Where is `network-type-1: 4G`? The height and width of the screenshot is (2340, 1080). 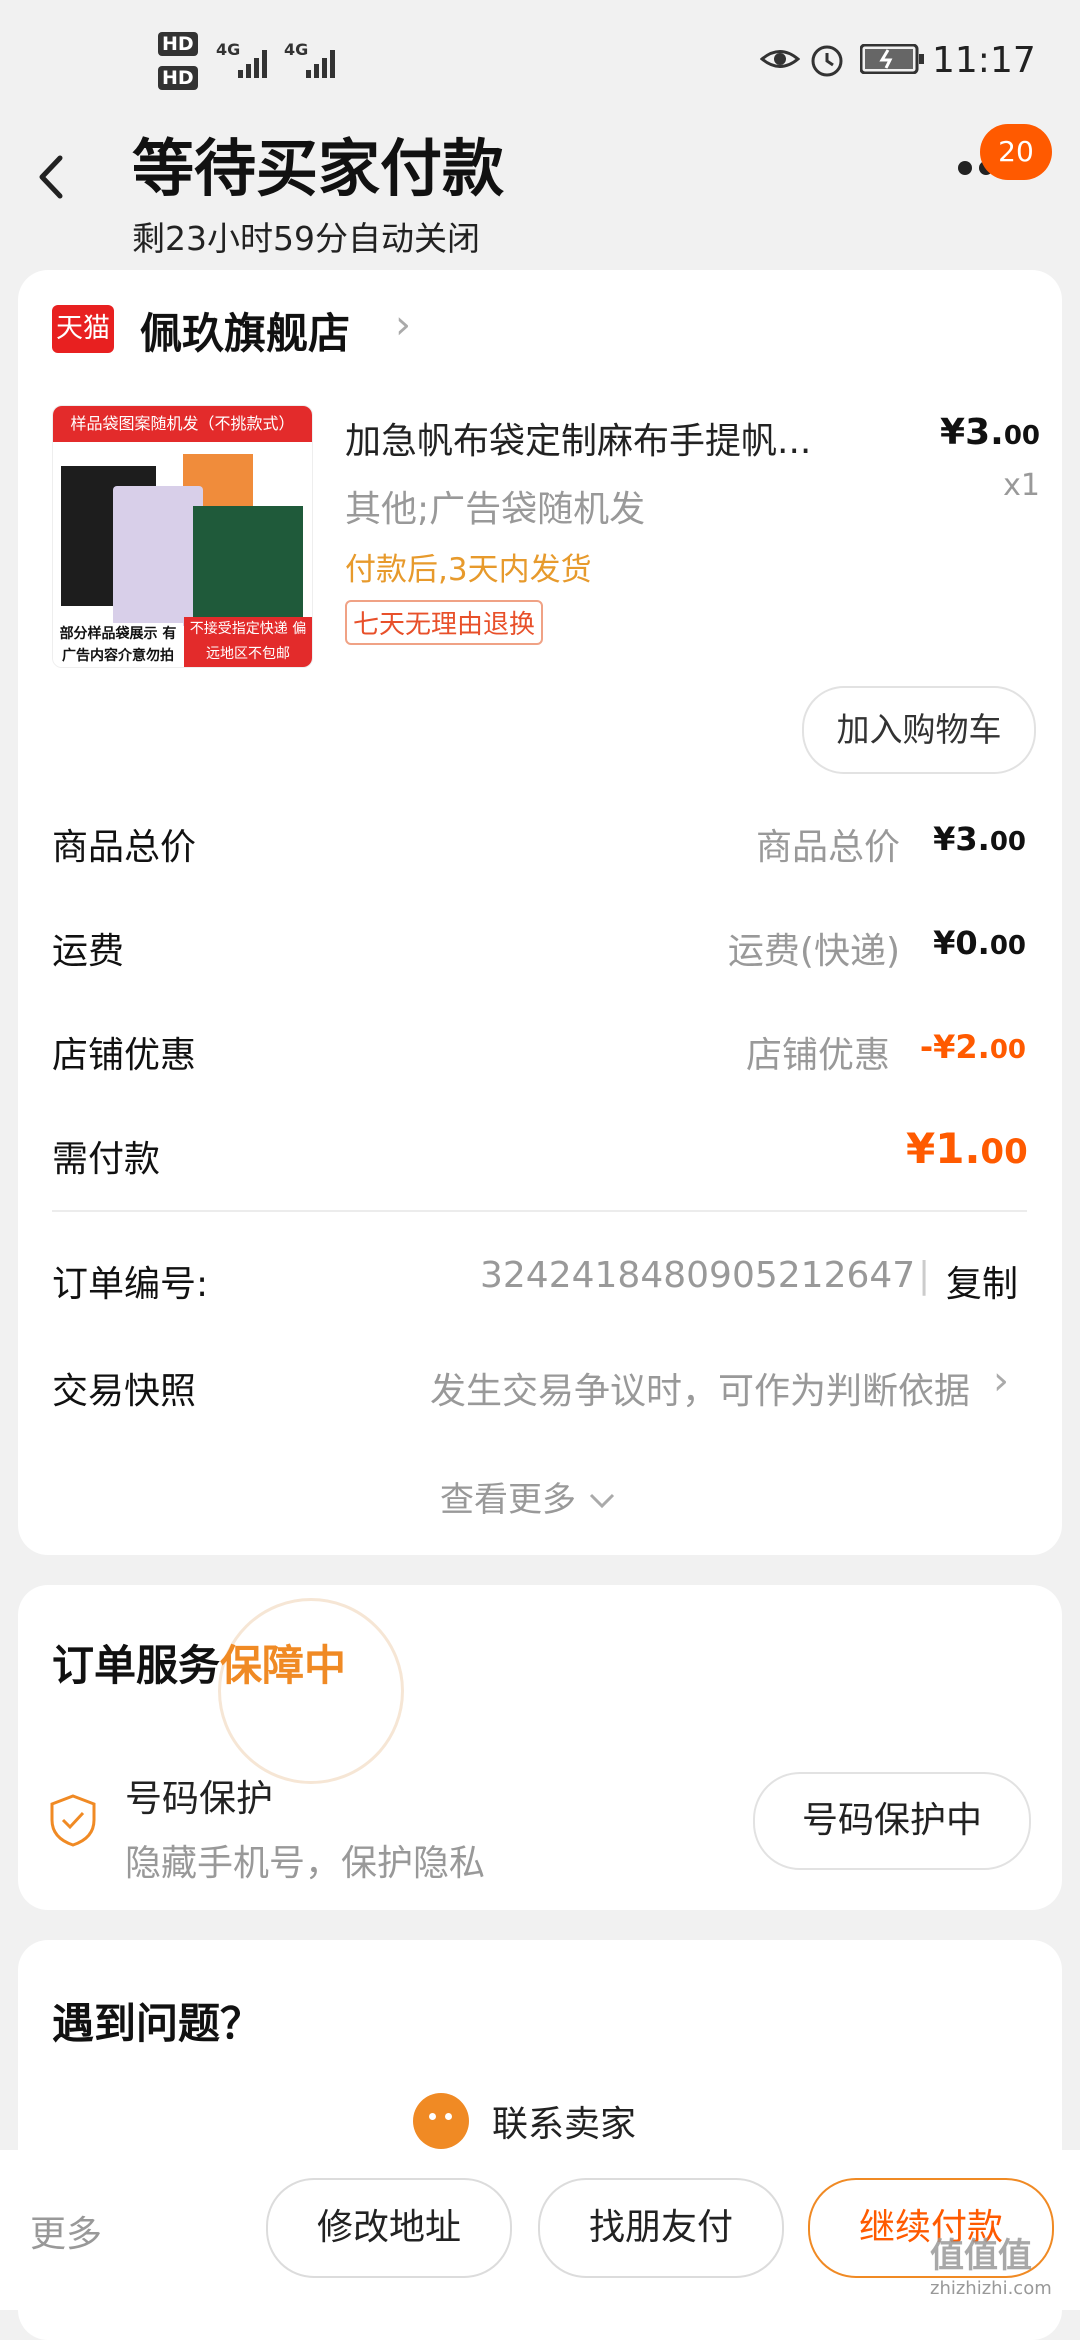 network-type-1: 4G is located at coordinates (228, 49).